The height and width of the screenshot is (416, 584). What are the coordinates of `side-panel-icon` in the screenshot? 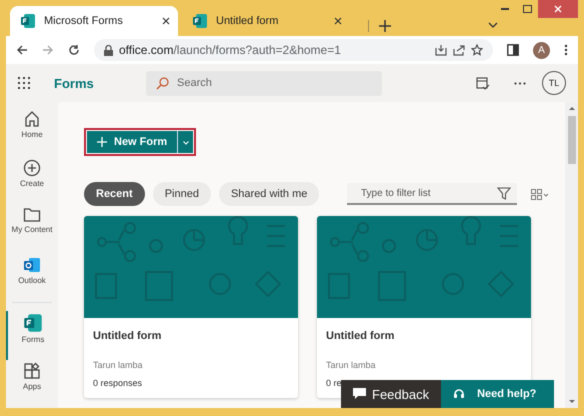 It's located at (513, 50).